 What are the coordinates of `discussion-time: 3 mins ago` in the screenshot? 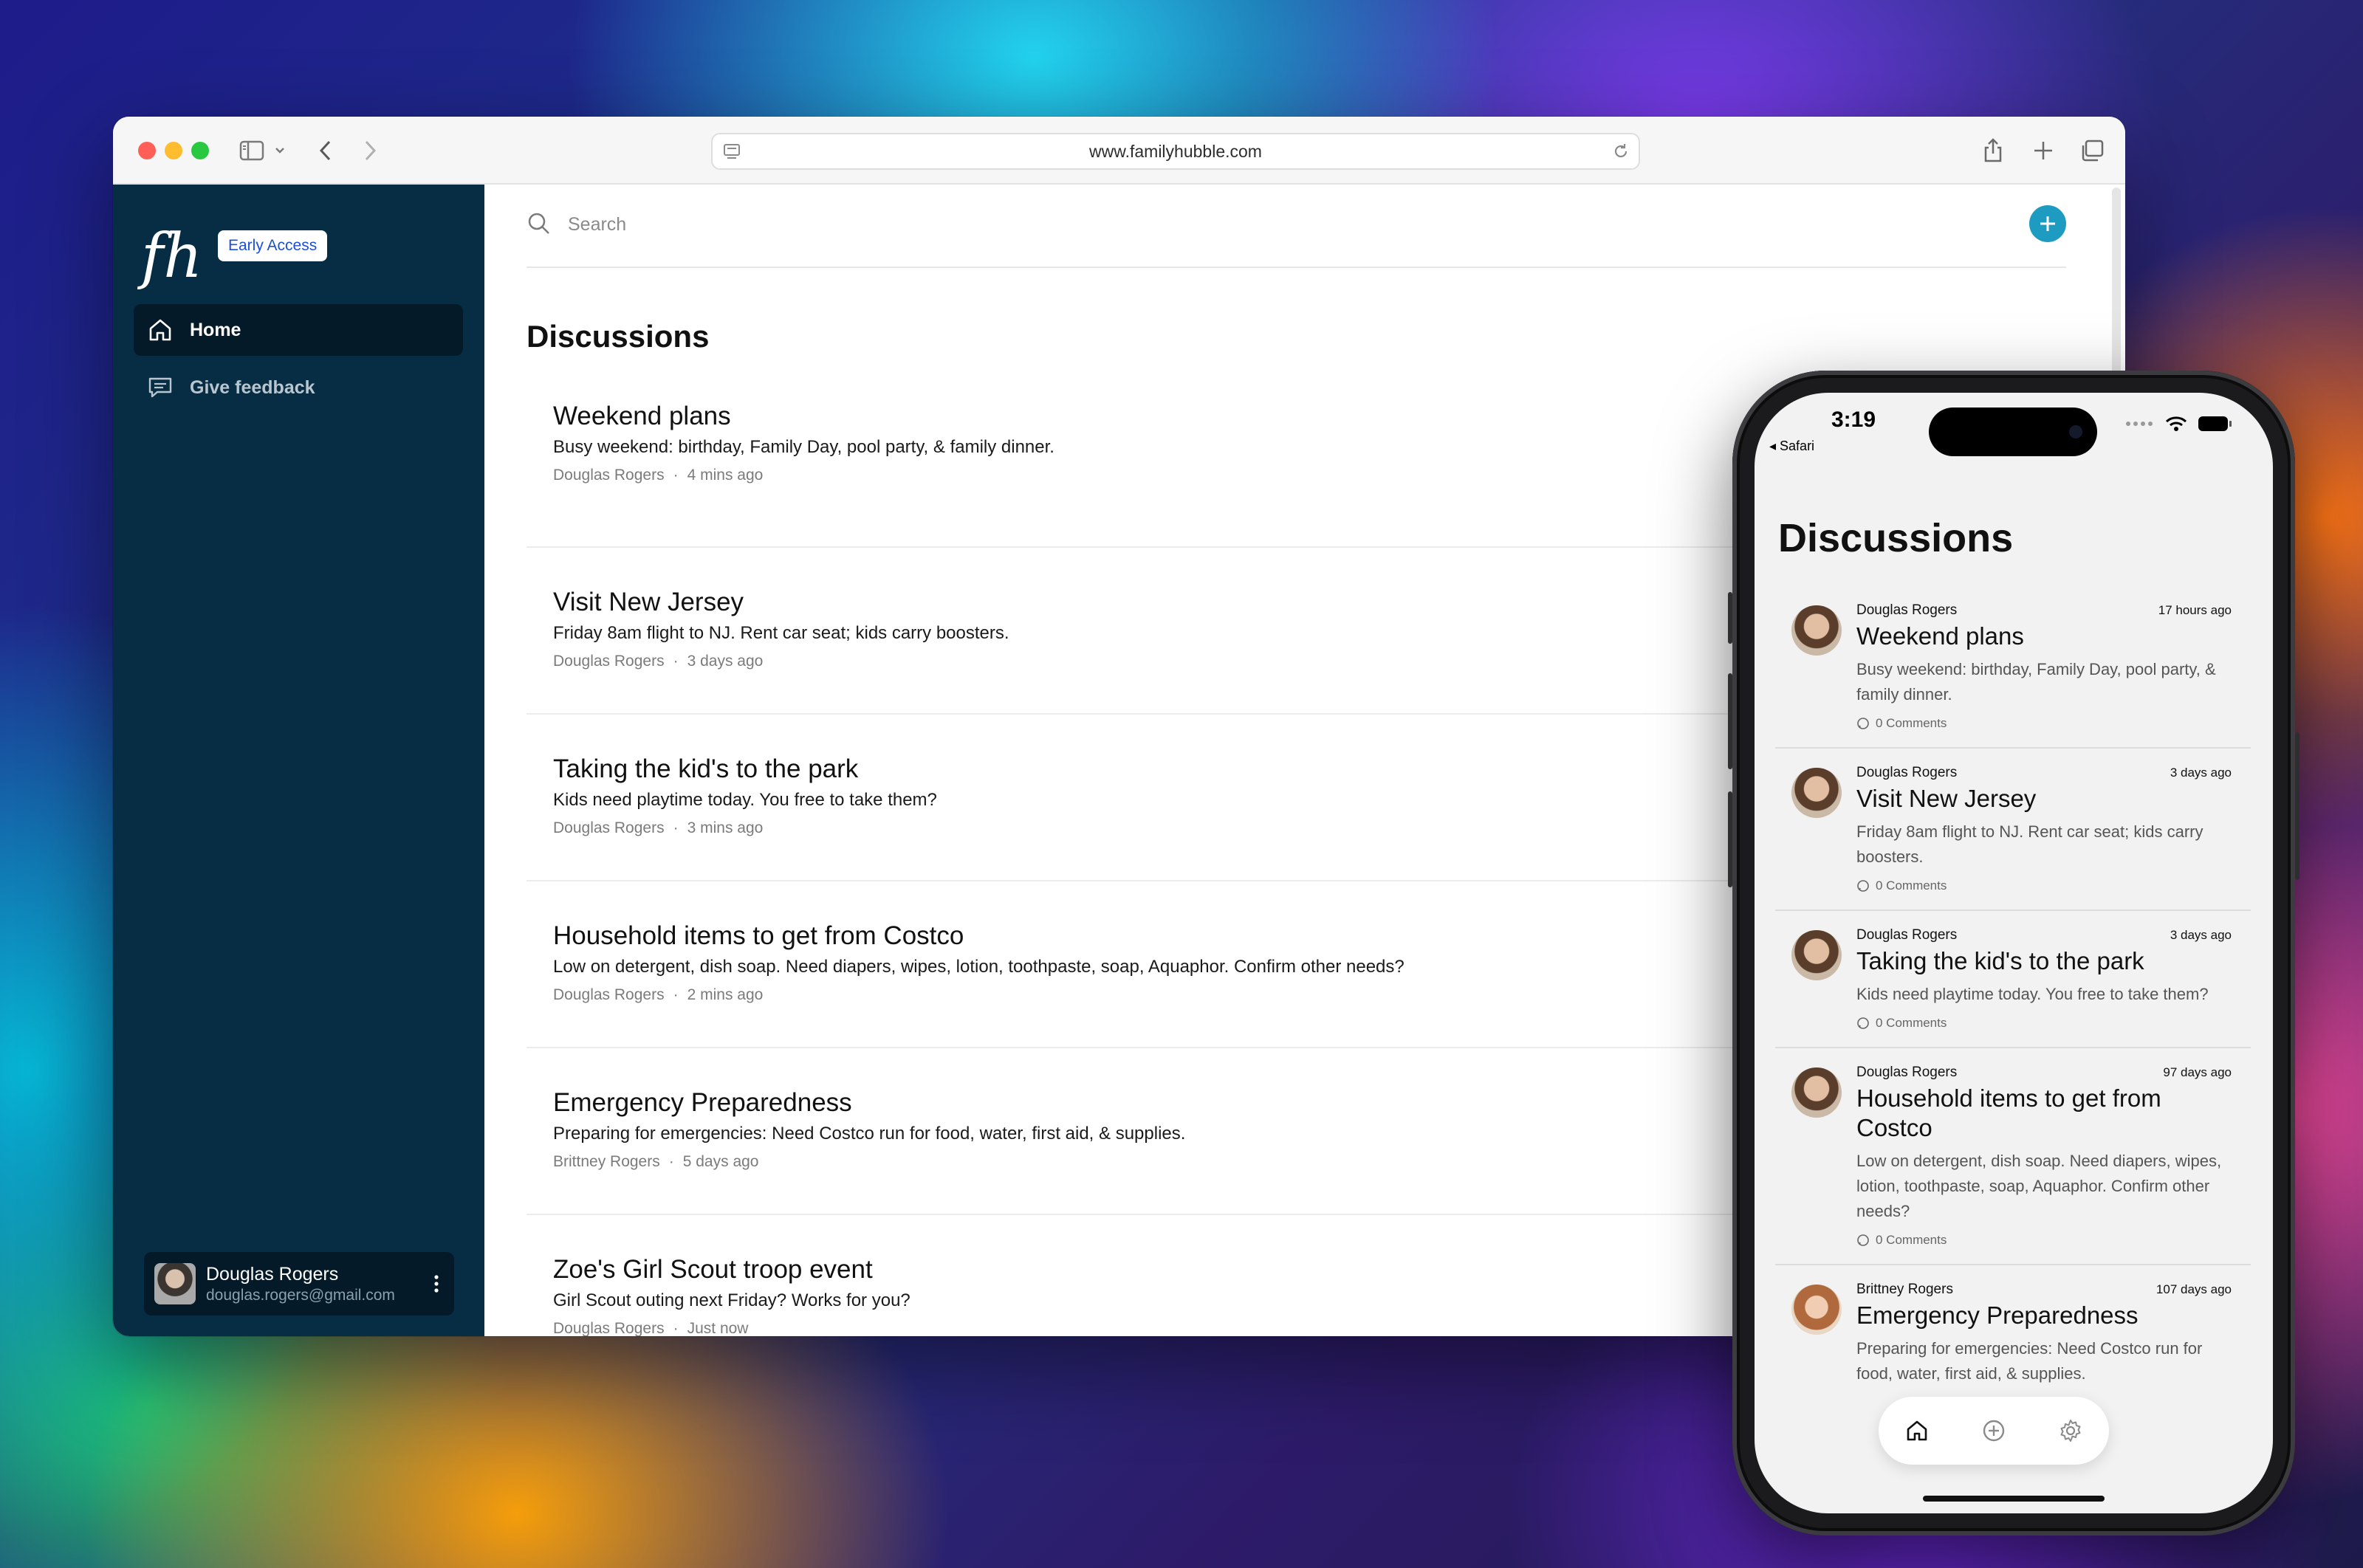 It's located at (725, 828).